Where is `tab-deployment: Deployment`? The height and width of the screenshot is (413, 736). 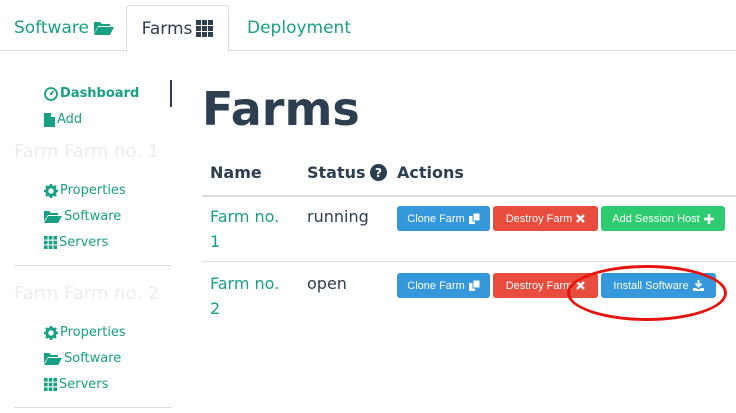 tab-deployment: Deployment is located at coordinates (299, 28).